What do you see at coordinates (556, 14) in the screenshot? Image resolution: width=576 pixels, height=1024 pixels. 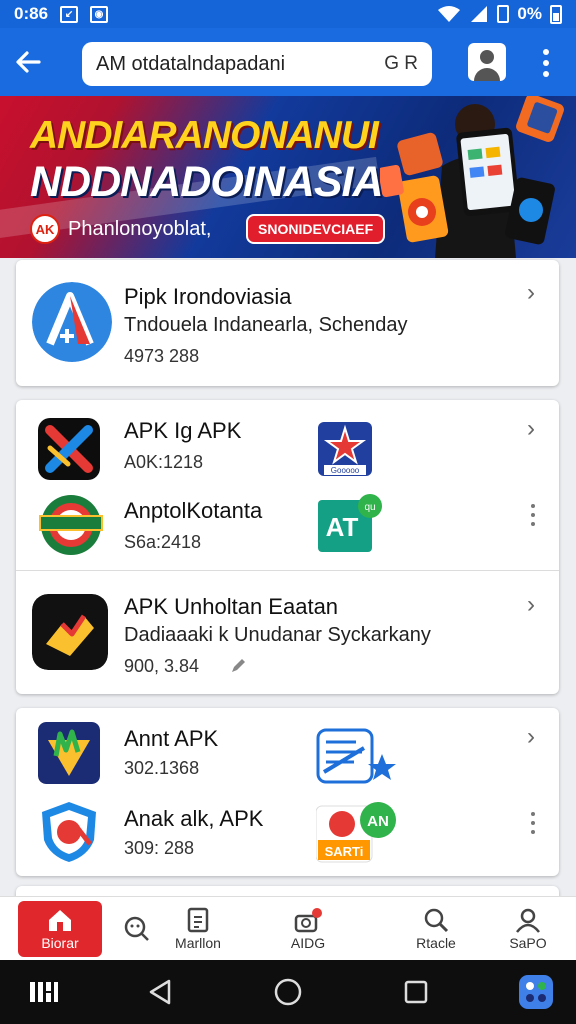 I see `battery-level-icon` at bounding box center [556, 14].